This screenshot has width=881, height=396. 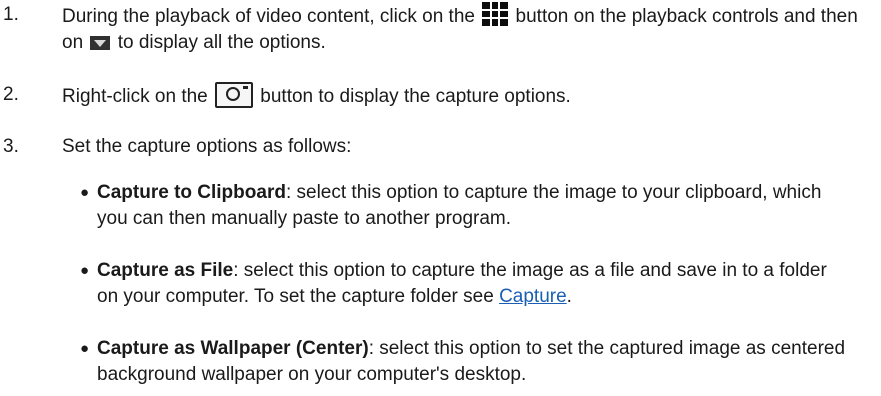 What do you see at coordinates (233, 348) in the screenshot?
I see `option-title: Capture as Wallpaper (Center)` at bounding box center [233, 348].